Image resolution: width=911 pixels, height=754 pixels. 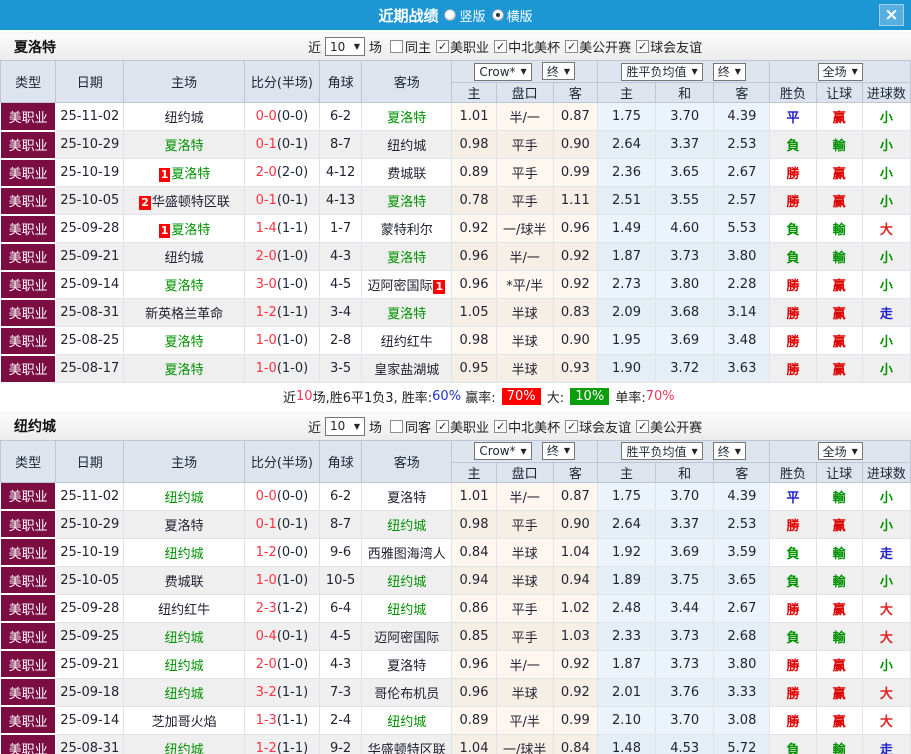 What do you see at coordinates (742, 312) in the screenshot?
I see `avg-away-cell: 3.14` at bounding box center [742, 312].